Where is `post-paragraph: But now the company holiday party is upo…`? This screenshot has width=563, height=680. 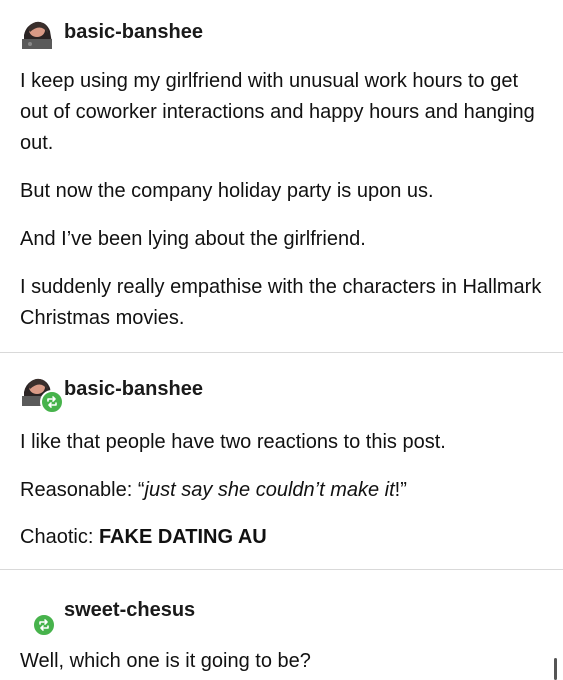 post-paragraph: But now the company holiday party is upo… is located at coordinates (227, 191).